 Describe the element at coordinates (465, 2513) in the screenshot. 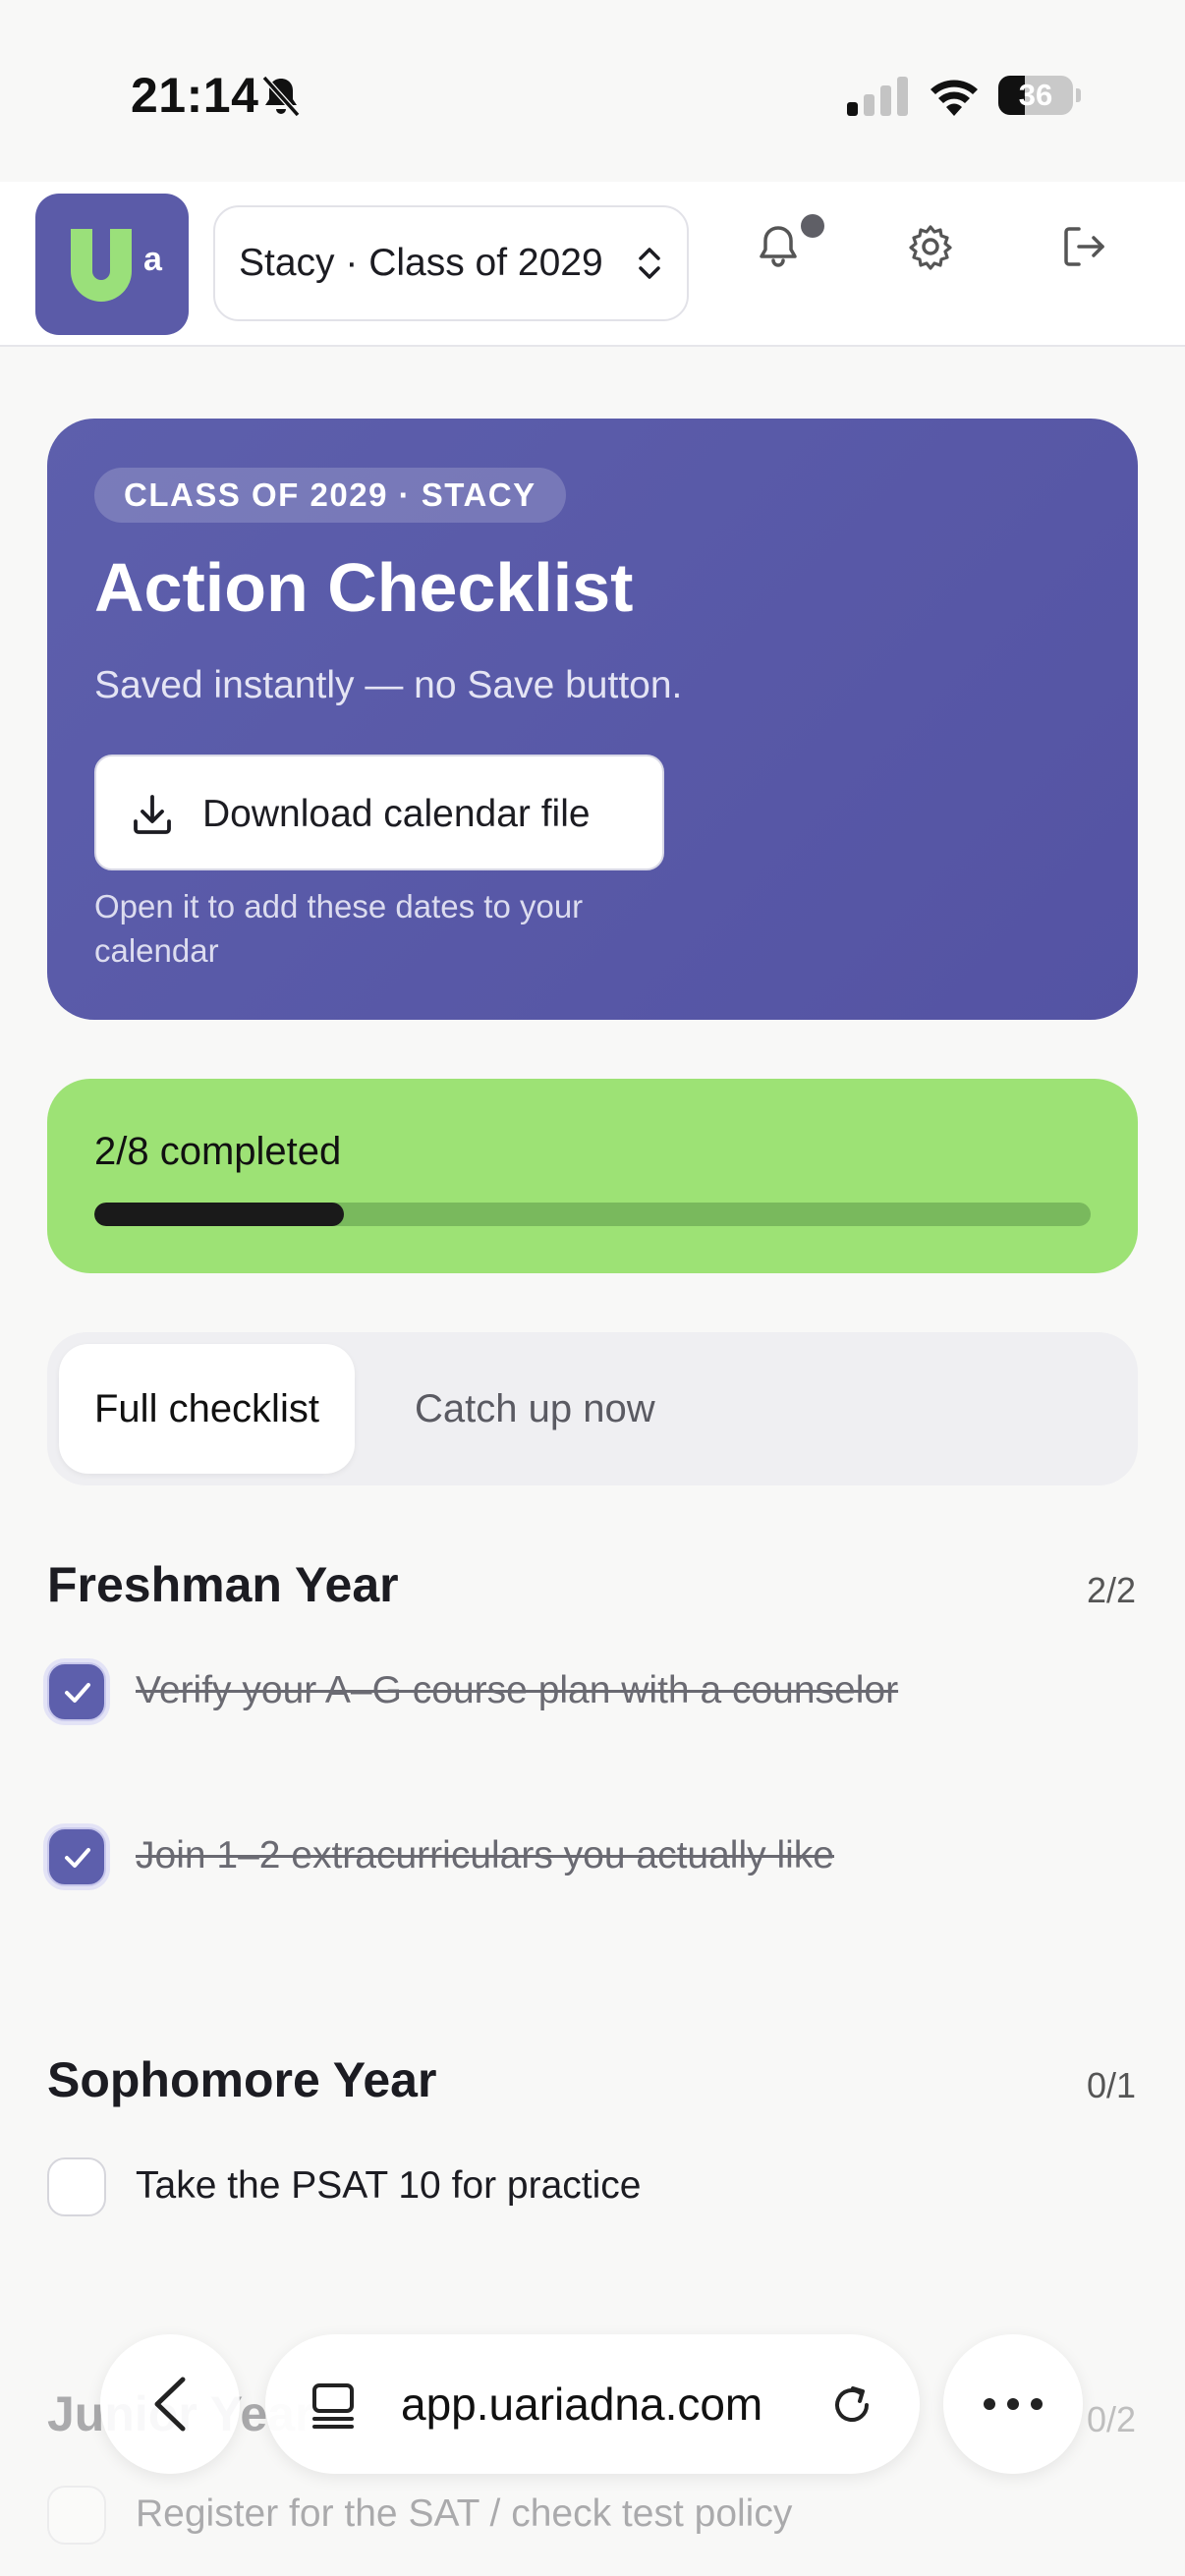

I see `checklist-item-label: Register for the SAT / check test policy` at that location.